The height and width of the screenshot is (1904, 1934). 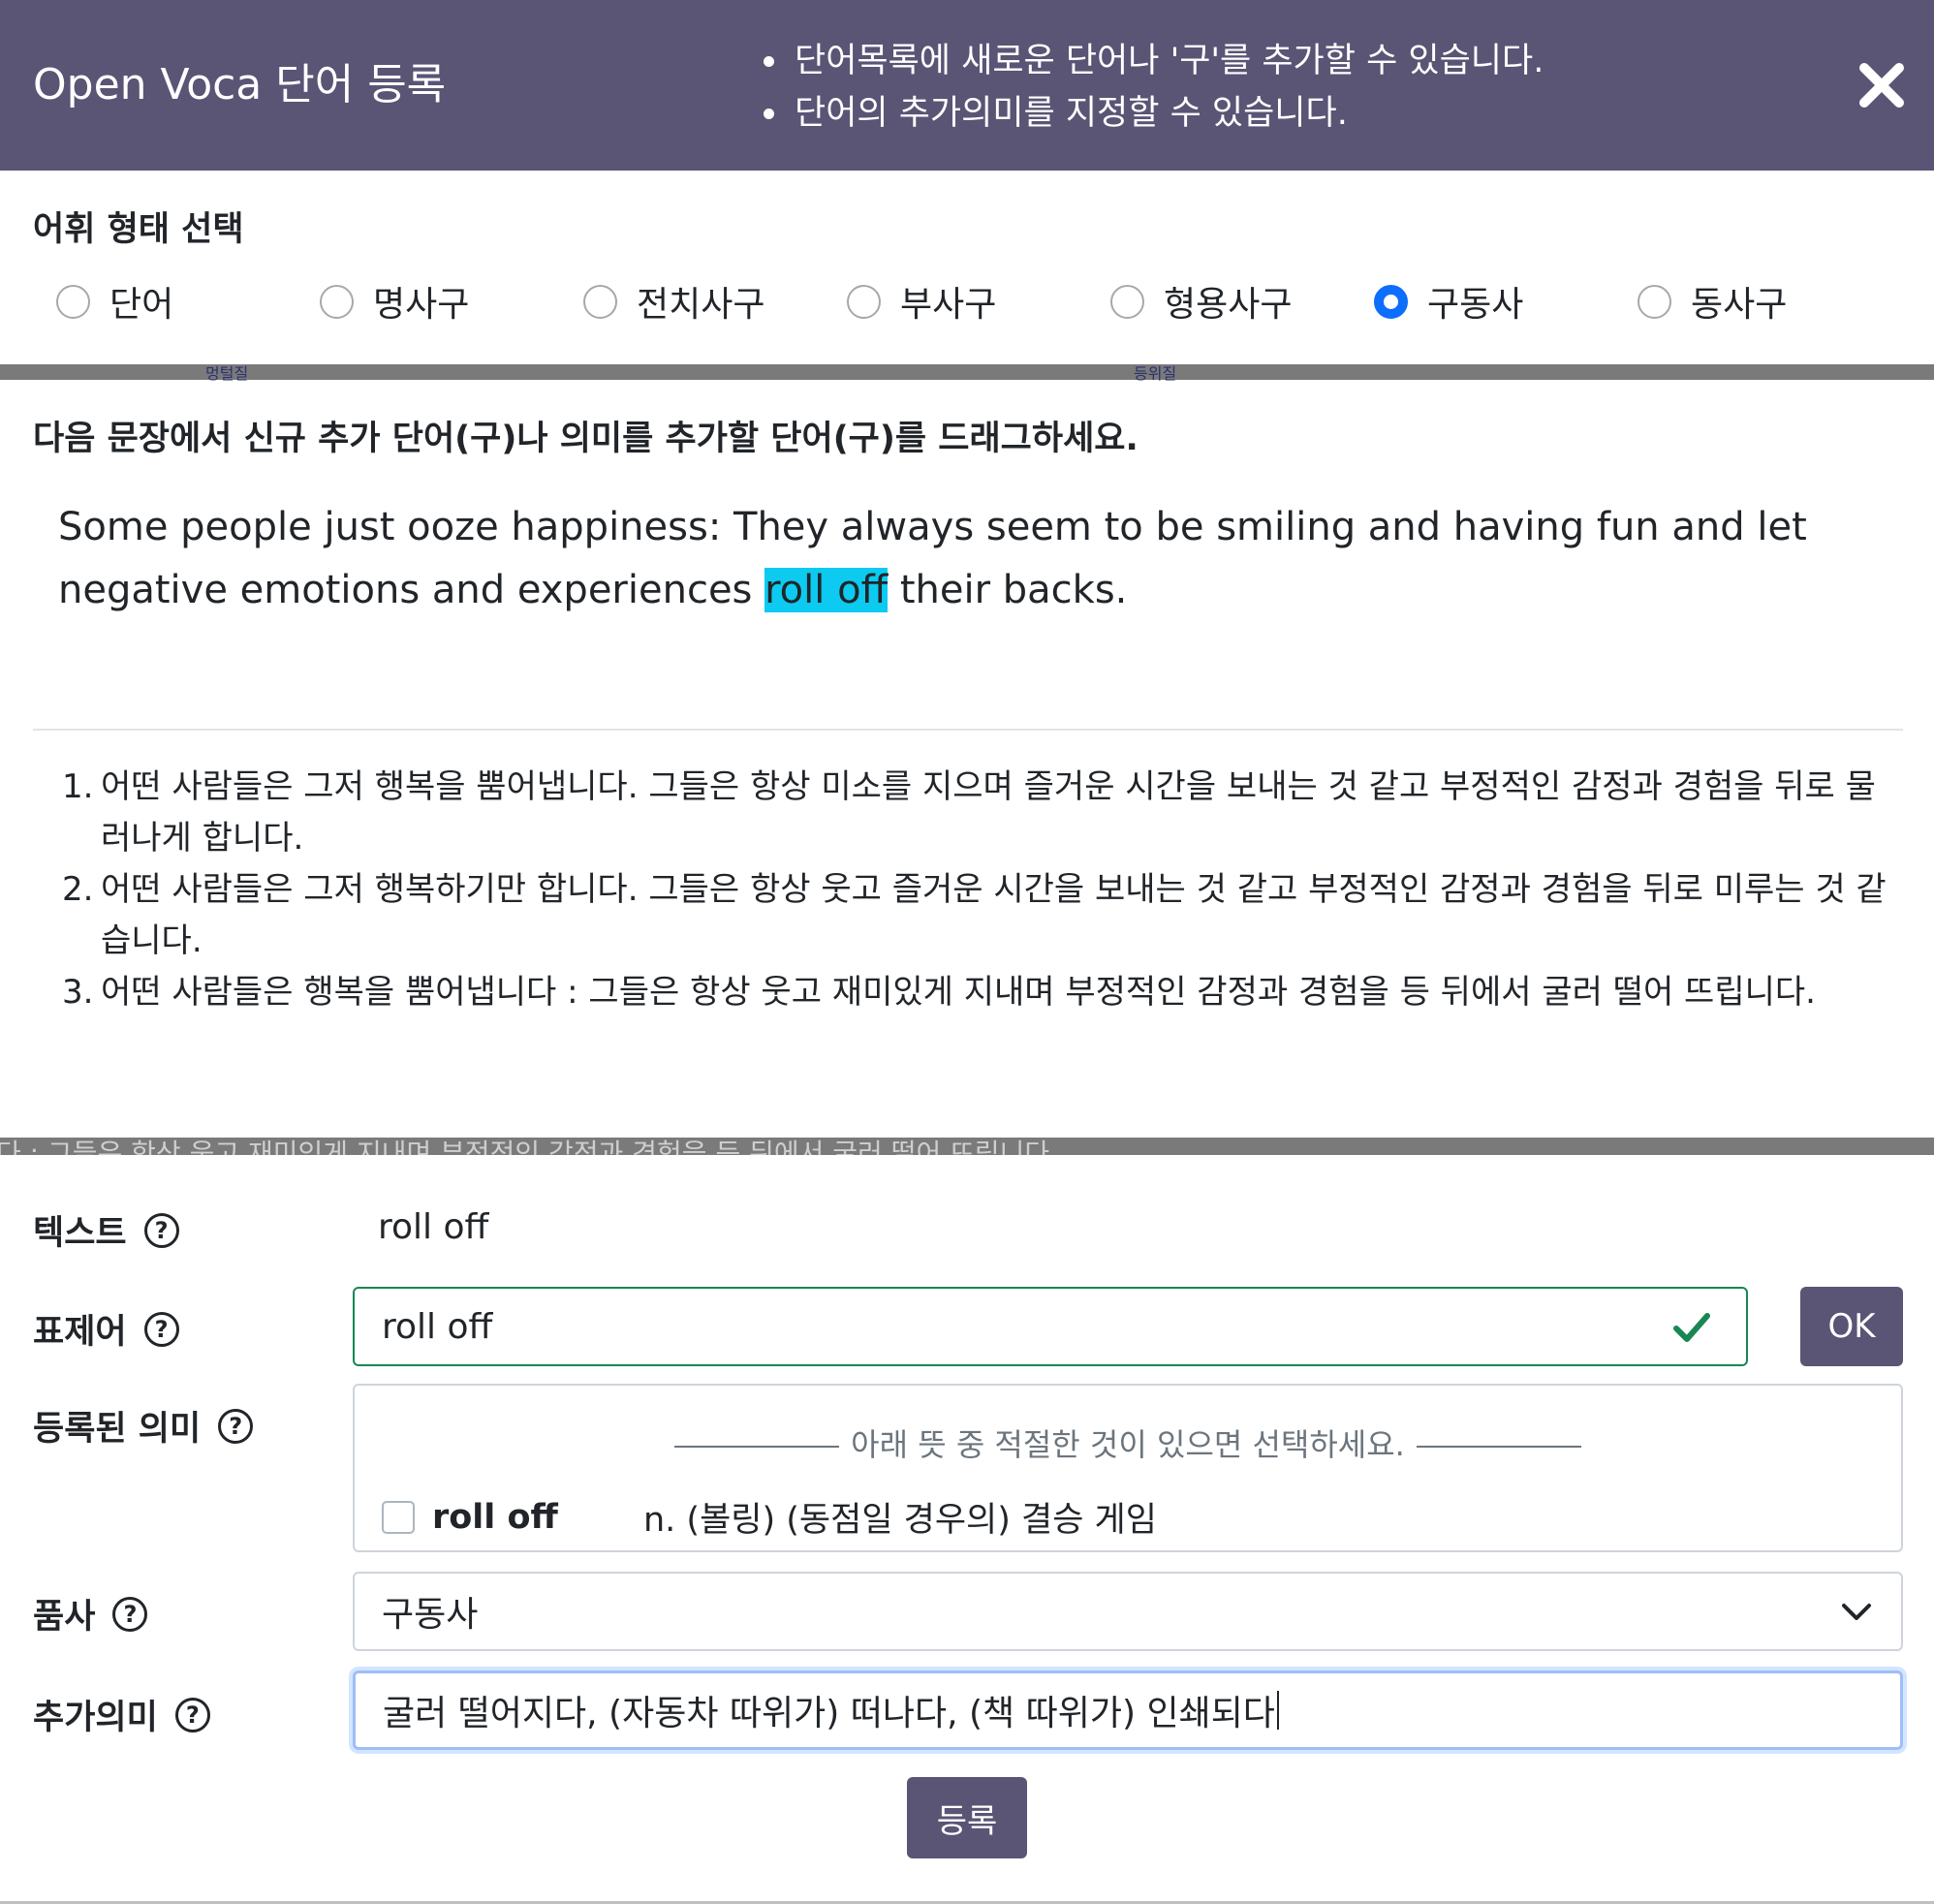 I want to click on overlay-text: 멍털질, so click(x=227, y=374).